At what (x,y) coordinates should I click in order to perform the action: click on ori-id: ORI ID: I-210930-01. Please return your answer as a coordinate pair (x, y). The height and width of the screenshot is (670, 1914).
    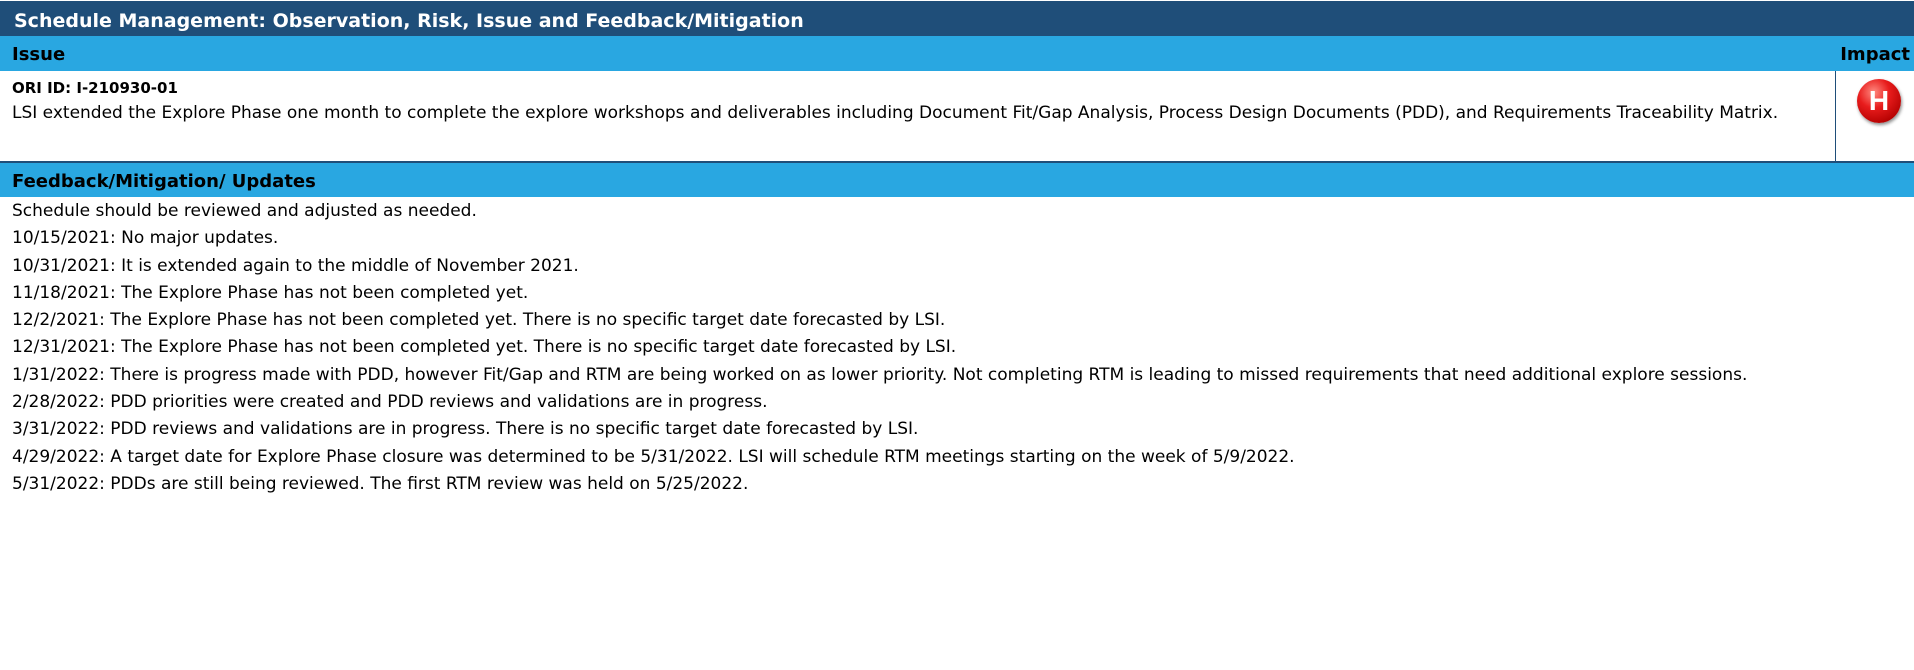
    Looking at the image, I should click on (95, 88).